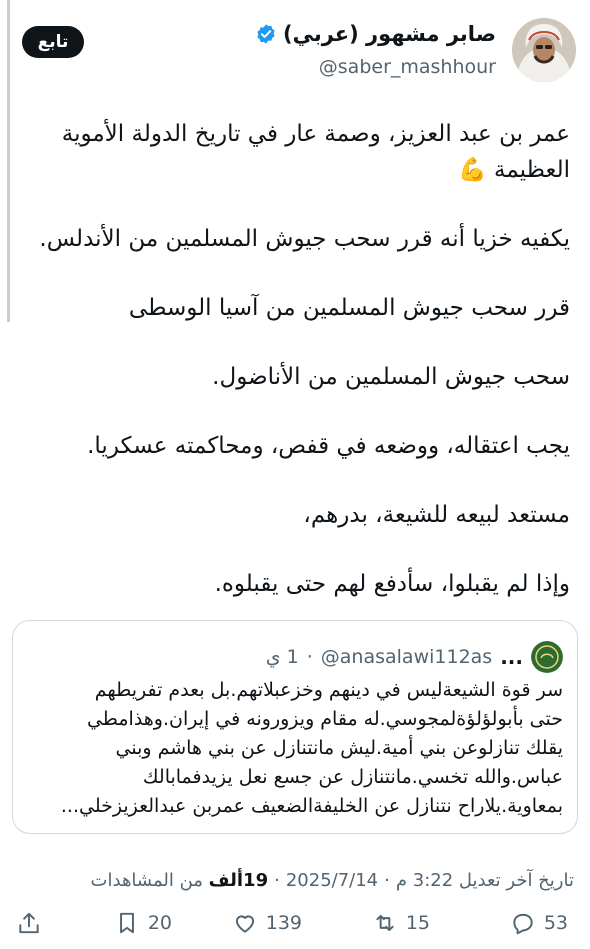  What do you see at coordinates (283, 923) in the screenshot?
I see `like-count: 139` at bounding box center [283, 923].